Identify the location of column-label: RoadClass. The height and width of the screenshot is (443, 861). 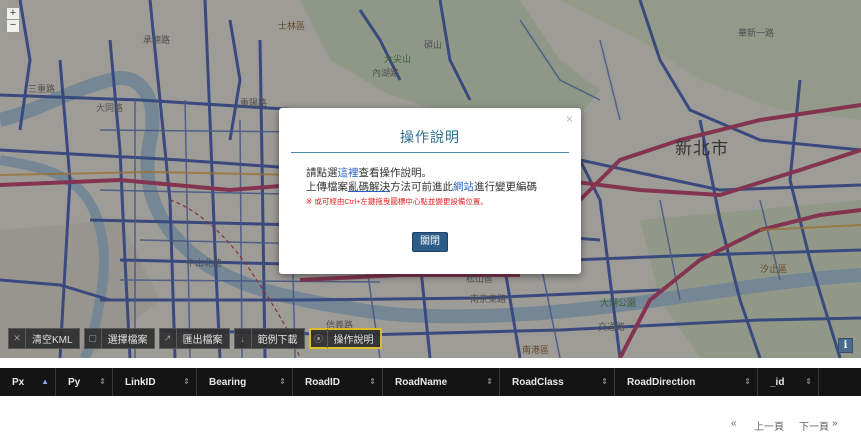
(538, 382).